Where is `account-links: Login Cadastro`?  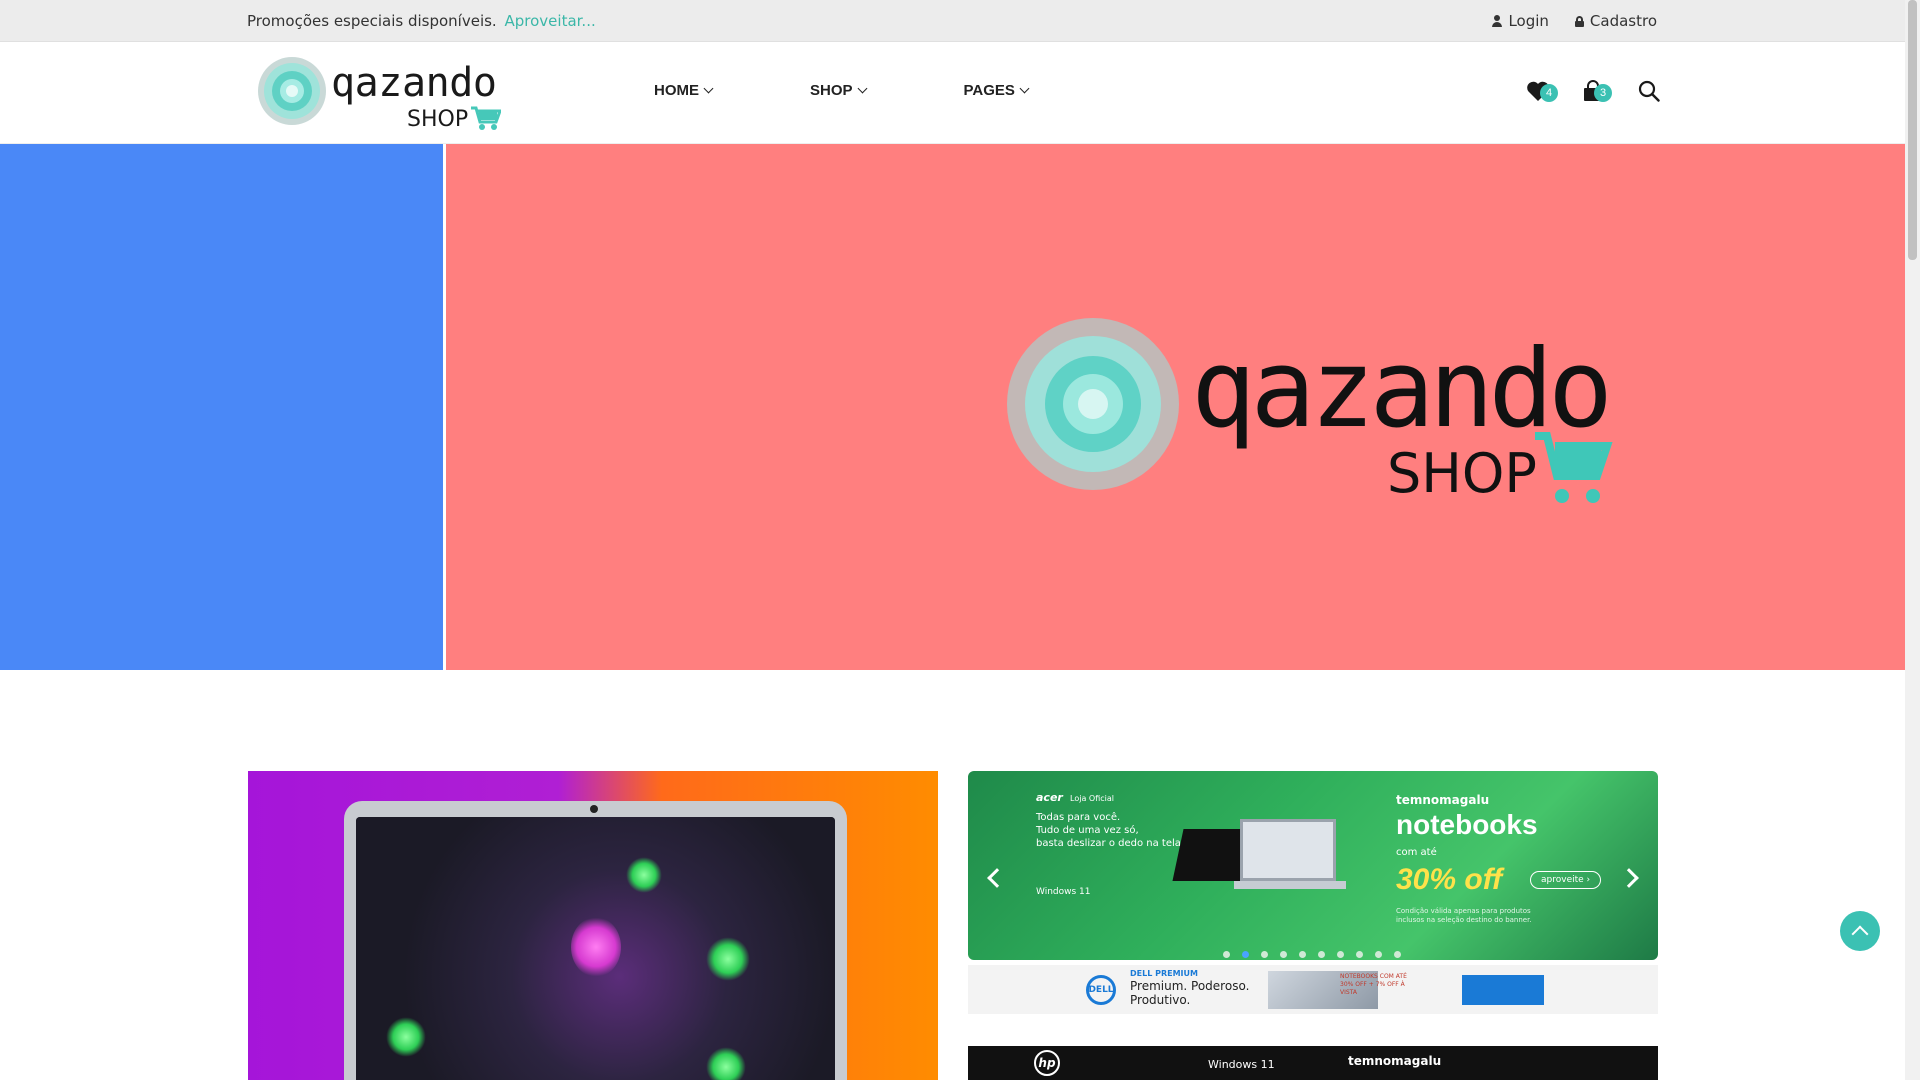 account-links: Login Cadastro is located at coordinates (1574, 21).